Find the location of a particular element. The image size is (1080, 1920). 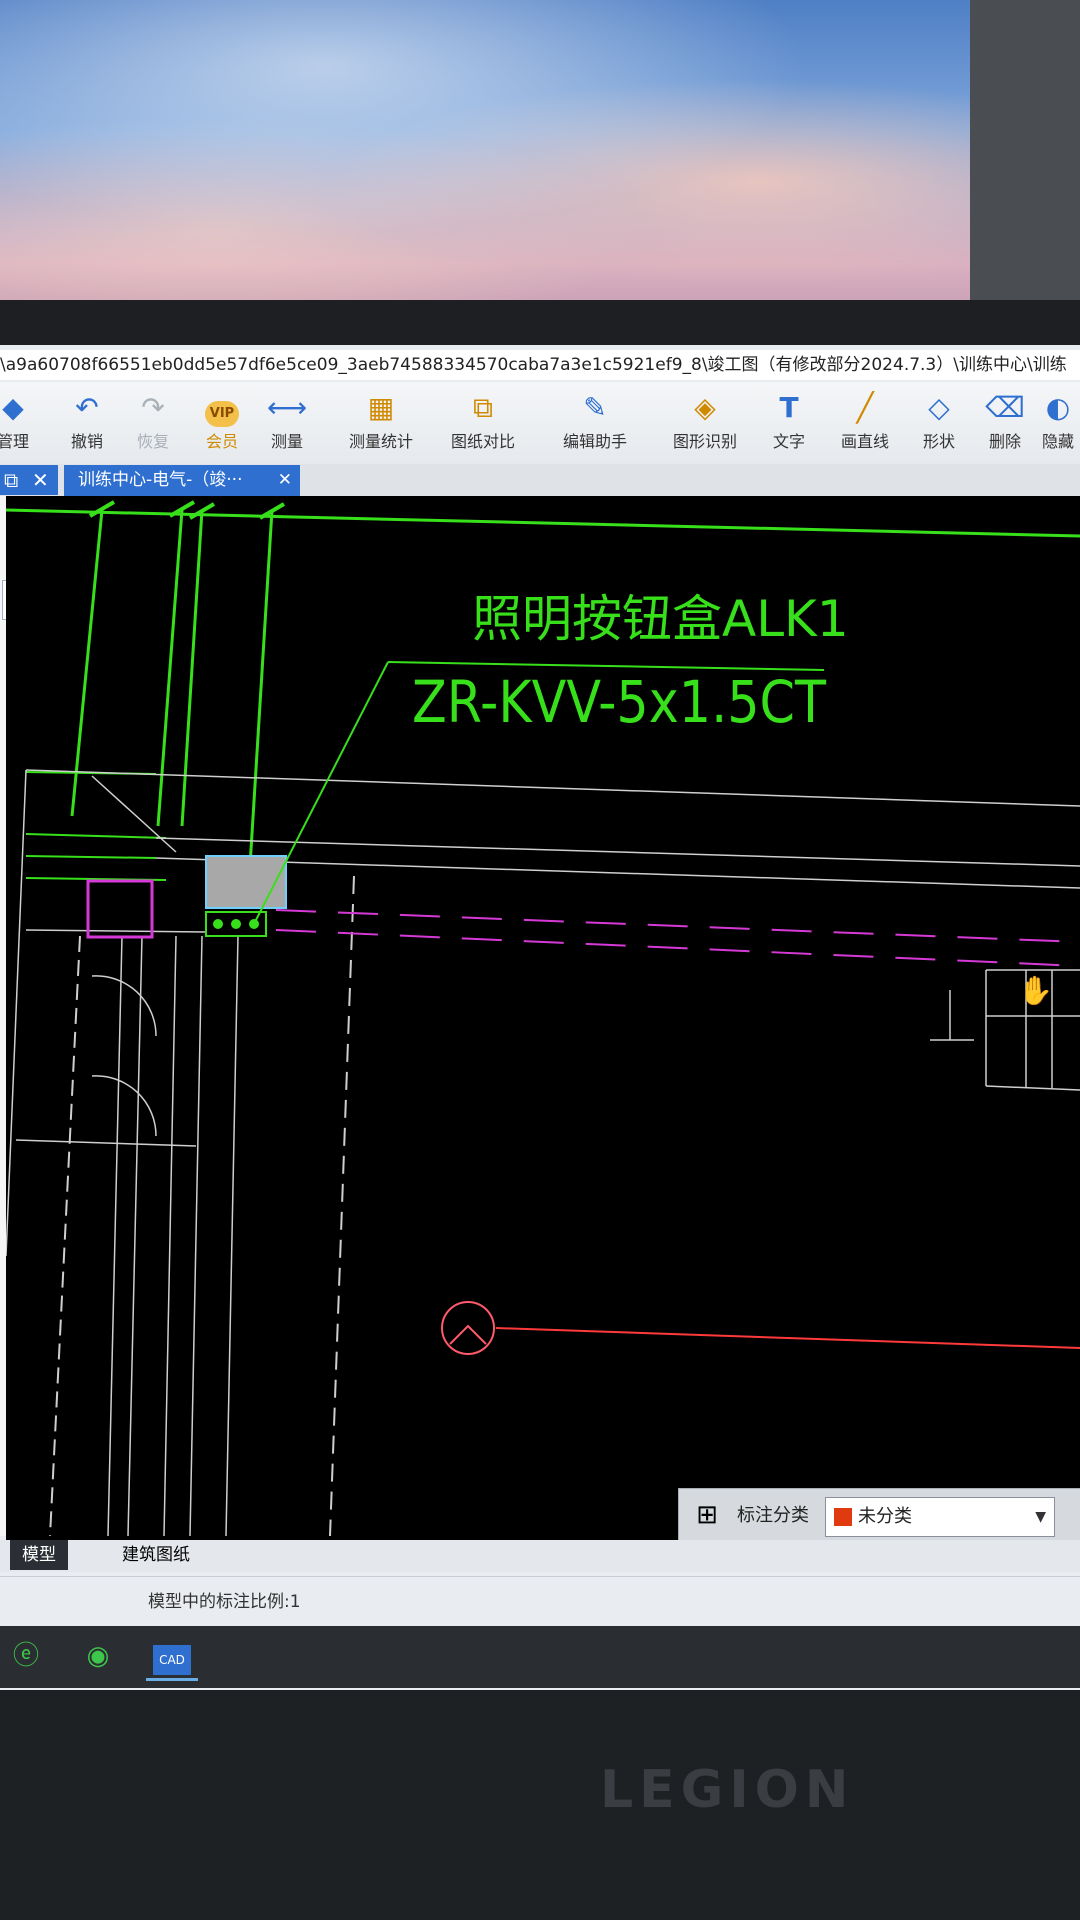

line-icon: ╱ is located at coordinates (865, 407).